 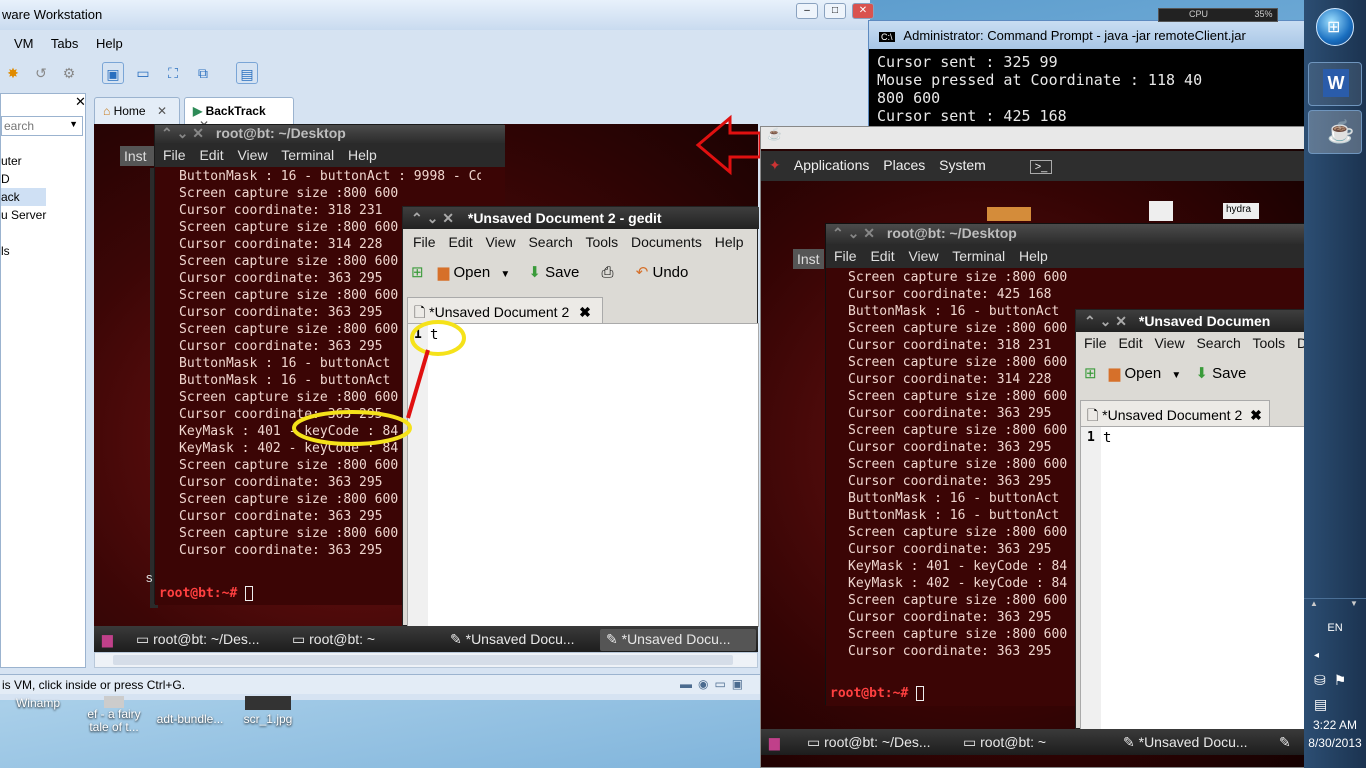 What do you see at coordinates (1218, 343) in the screenshot?
I see `menu-search: Search` at bounding box center [1218, 343].